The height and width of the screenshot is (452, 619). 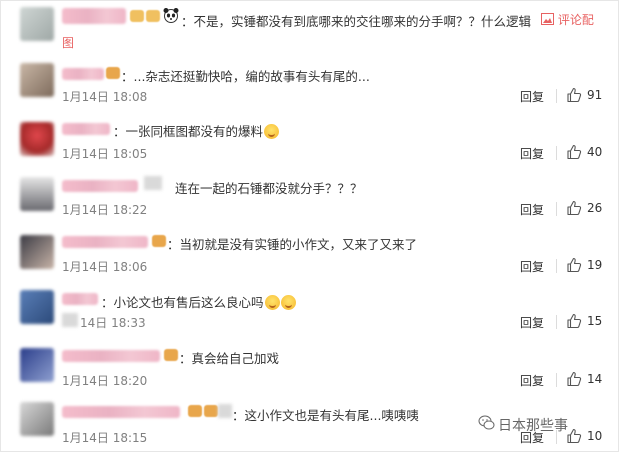 I want to click on comment-date: 1月14日 18:05, so click(x=105, y=154).